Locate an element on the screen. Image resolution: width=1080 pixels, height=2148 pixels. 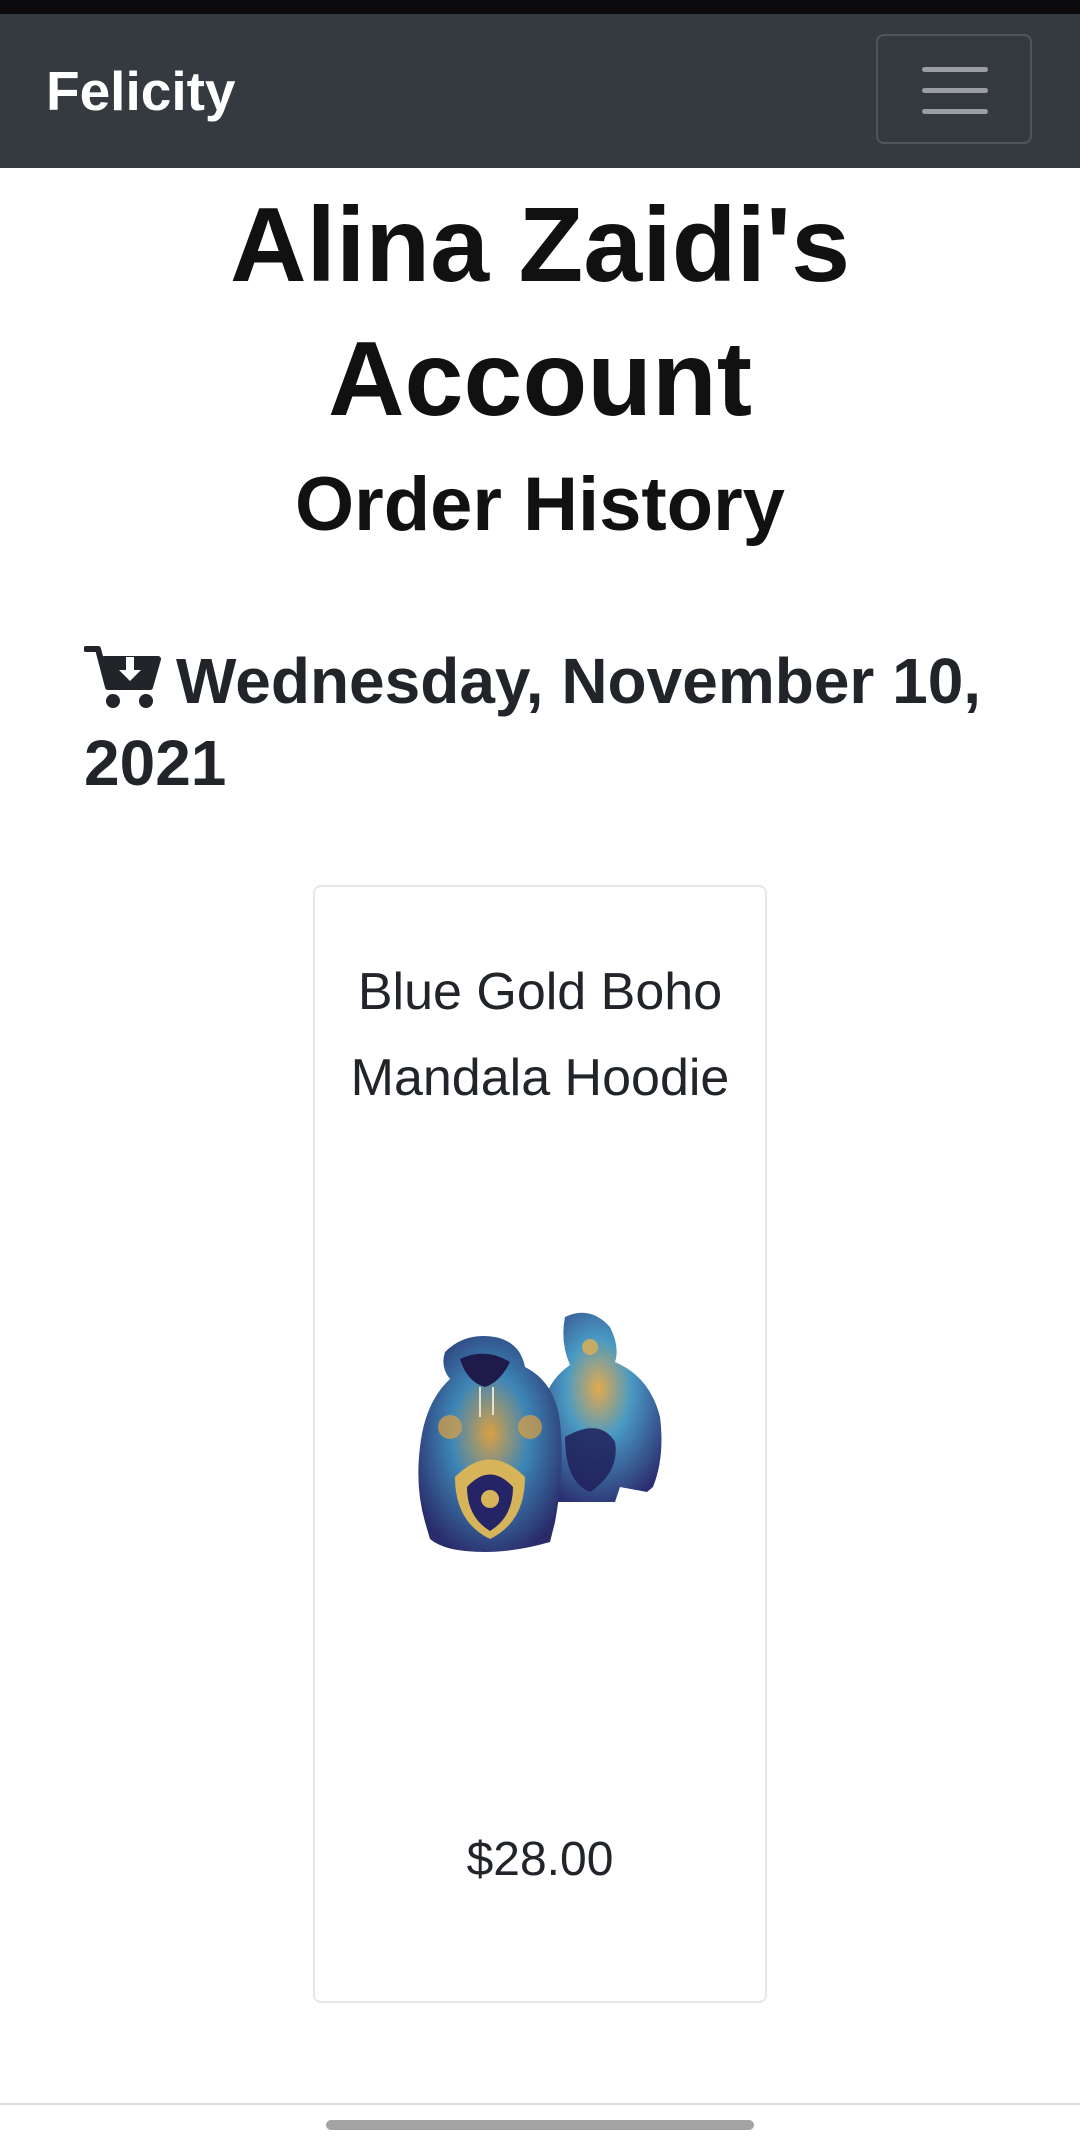
product-image is located at coordinates (540, 1437).